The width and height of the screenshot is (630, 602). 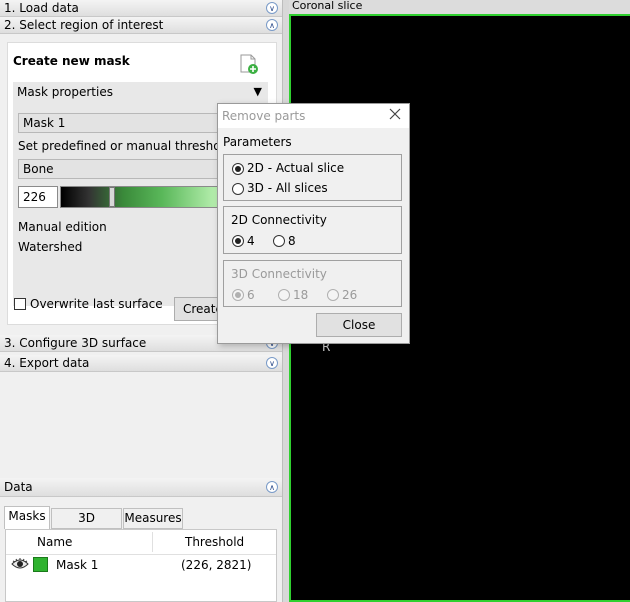 I want to click on table-row: Mask 1 (226, 2821), so click(x=141, y=565).